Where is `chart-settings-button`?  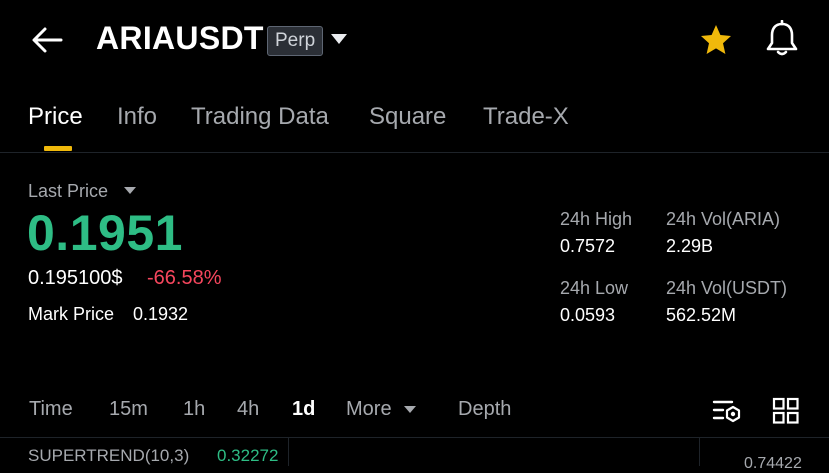
chart-settings-button is located at coordinates (727, 411).